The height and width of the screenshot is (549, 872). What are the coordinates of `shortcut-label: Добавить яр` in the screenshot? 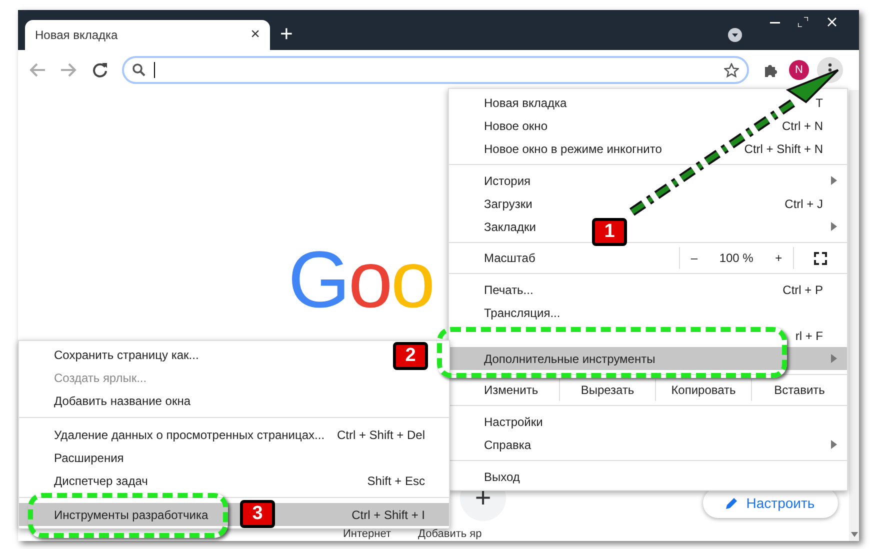 It's located at (450, 534).